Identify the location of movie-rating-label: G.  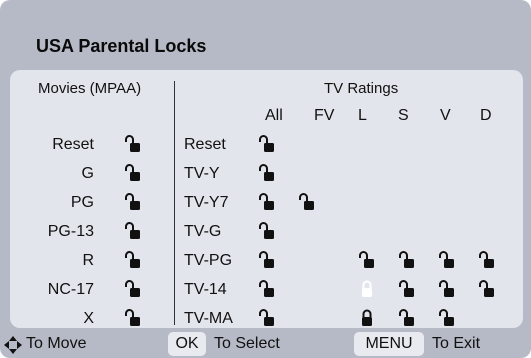
(88, 174).